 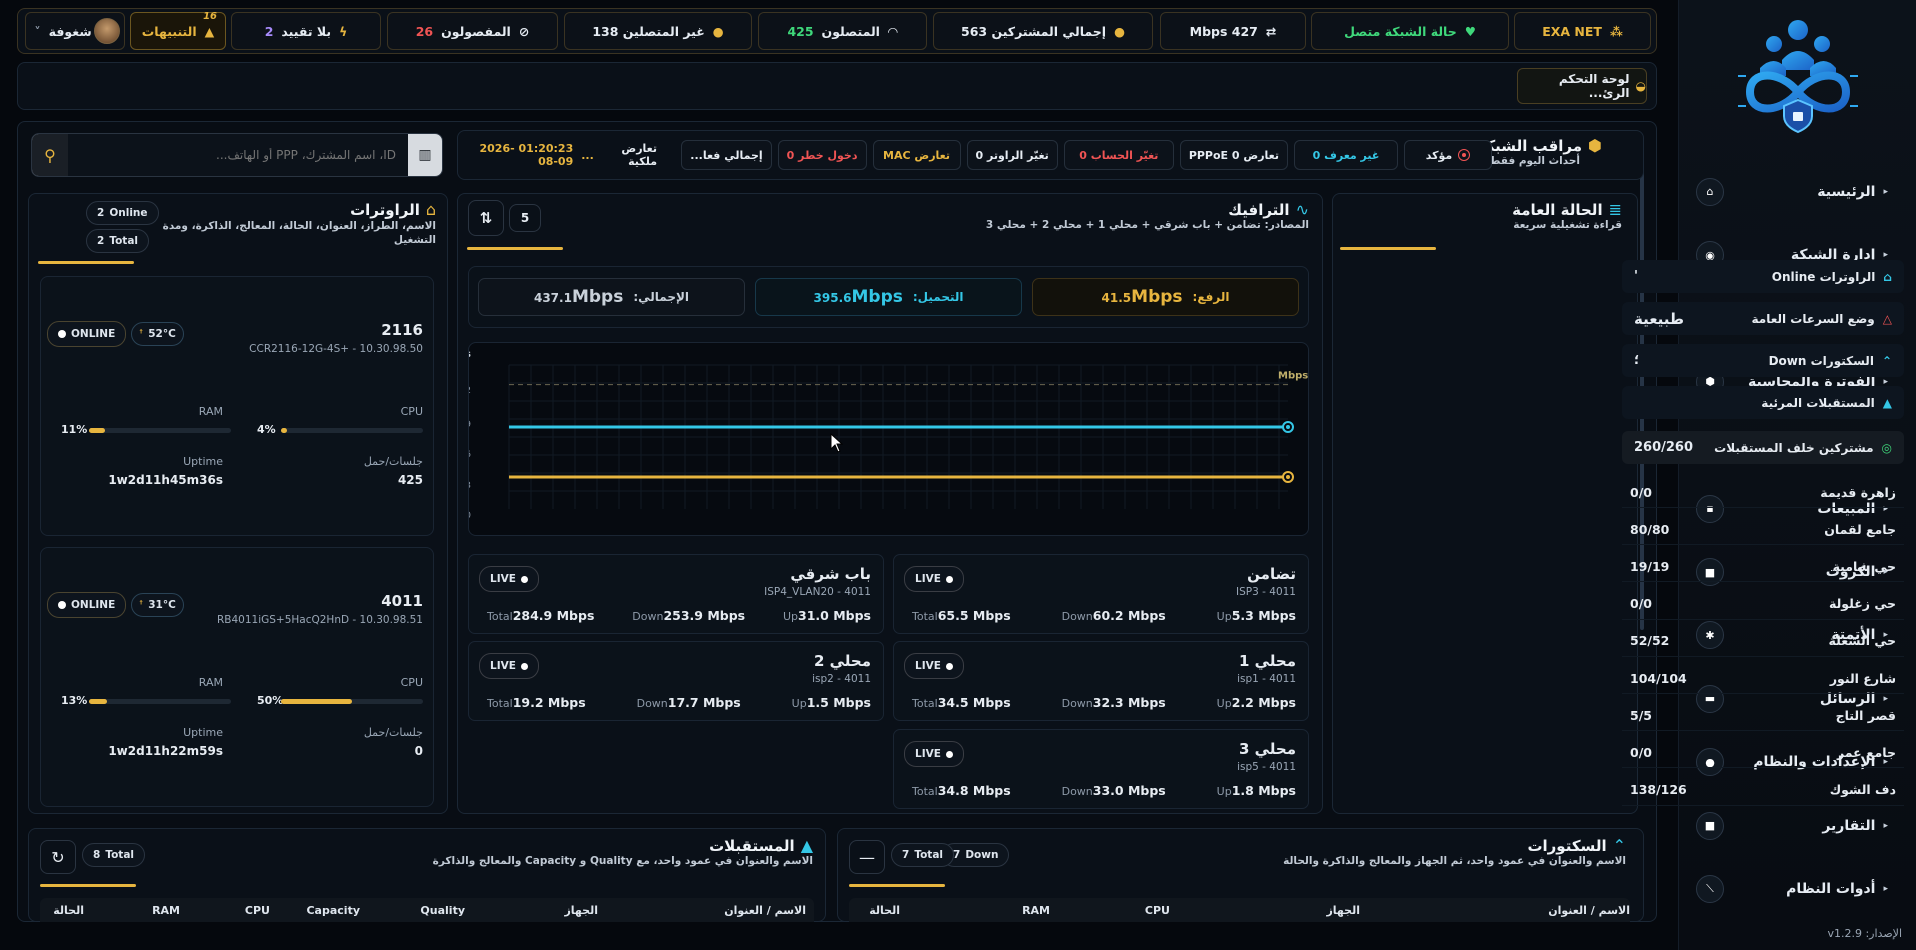 What do you see at coordinates (581, 910) in the screenshot?
I see `receivers-column-header: الجهاز` at bounding box center [581, 910].